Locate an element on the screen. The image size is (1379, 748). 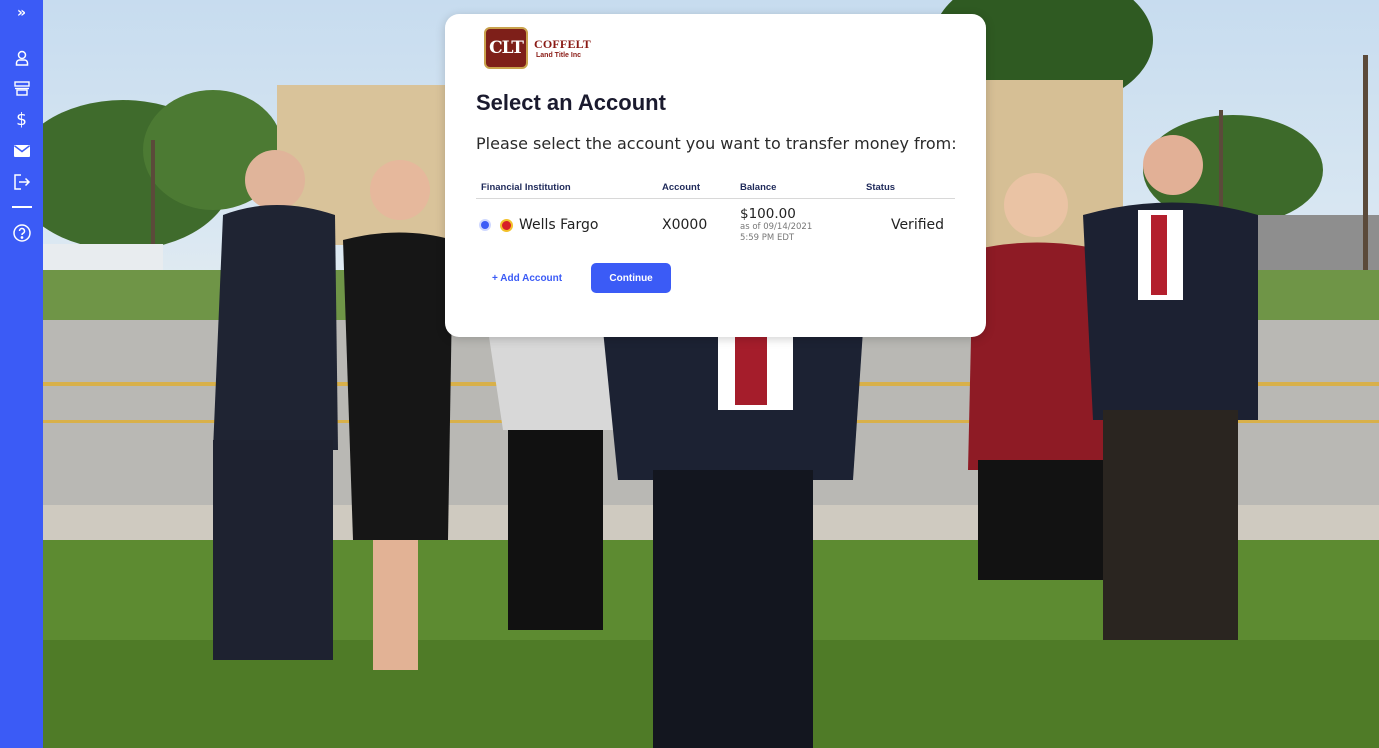
continue-button: Continue is located at coordinates (631, 278).